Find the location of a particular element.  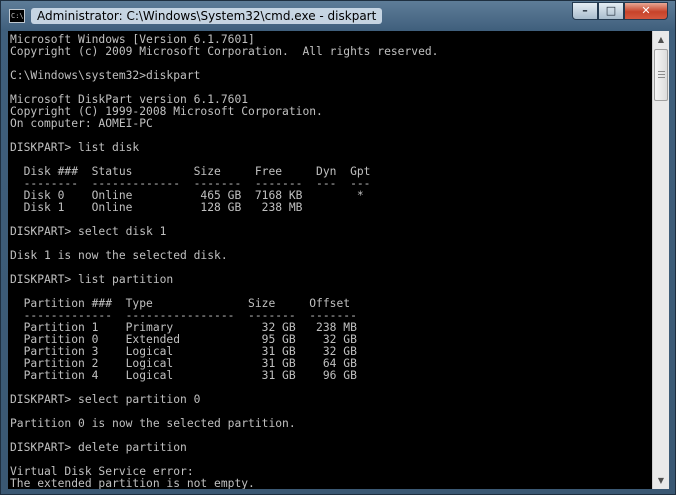

maximize-icon: □ is located at coordinates (611, 10).